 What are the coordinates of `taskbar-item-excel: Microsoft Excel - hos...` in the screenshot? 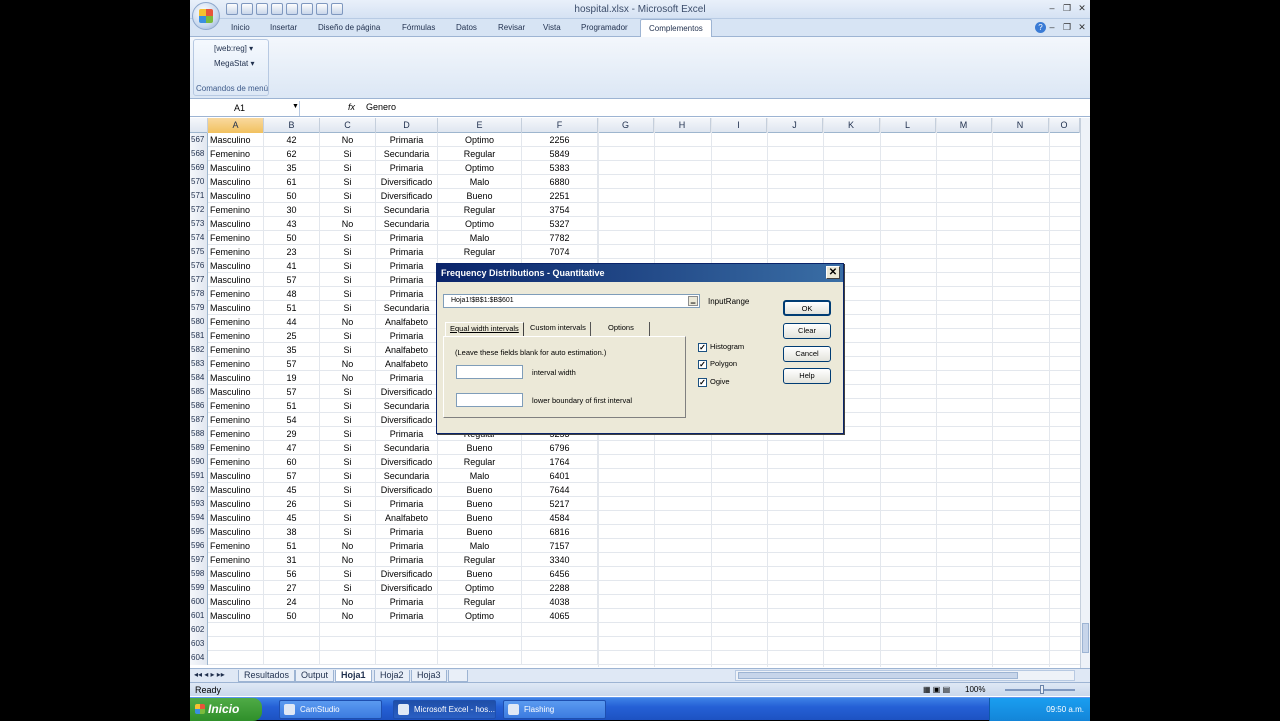 It's located at (444, 709).